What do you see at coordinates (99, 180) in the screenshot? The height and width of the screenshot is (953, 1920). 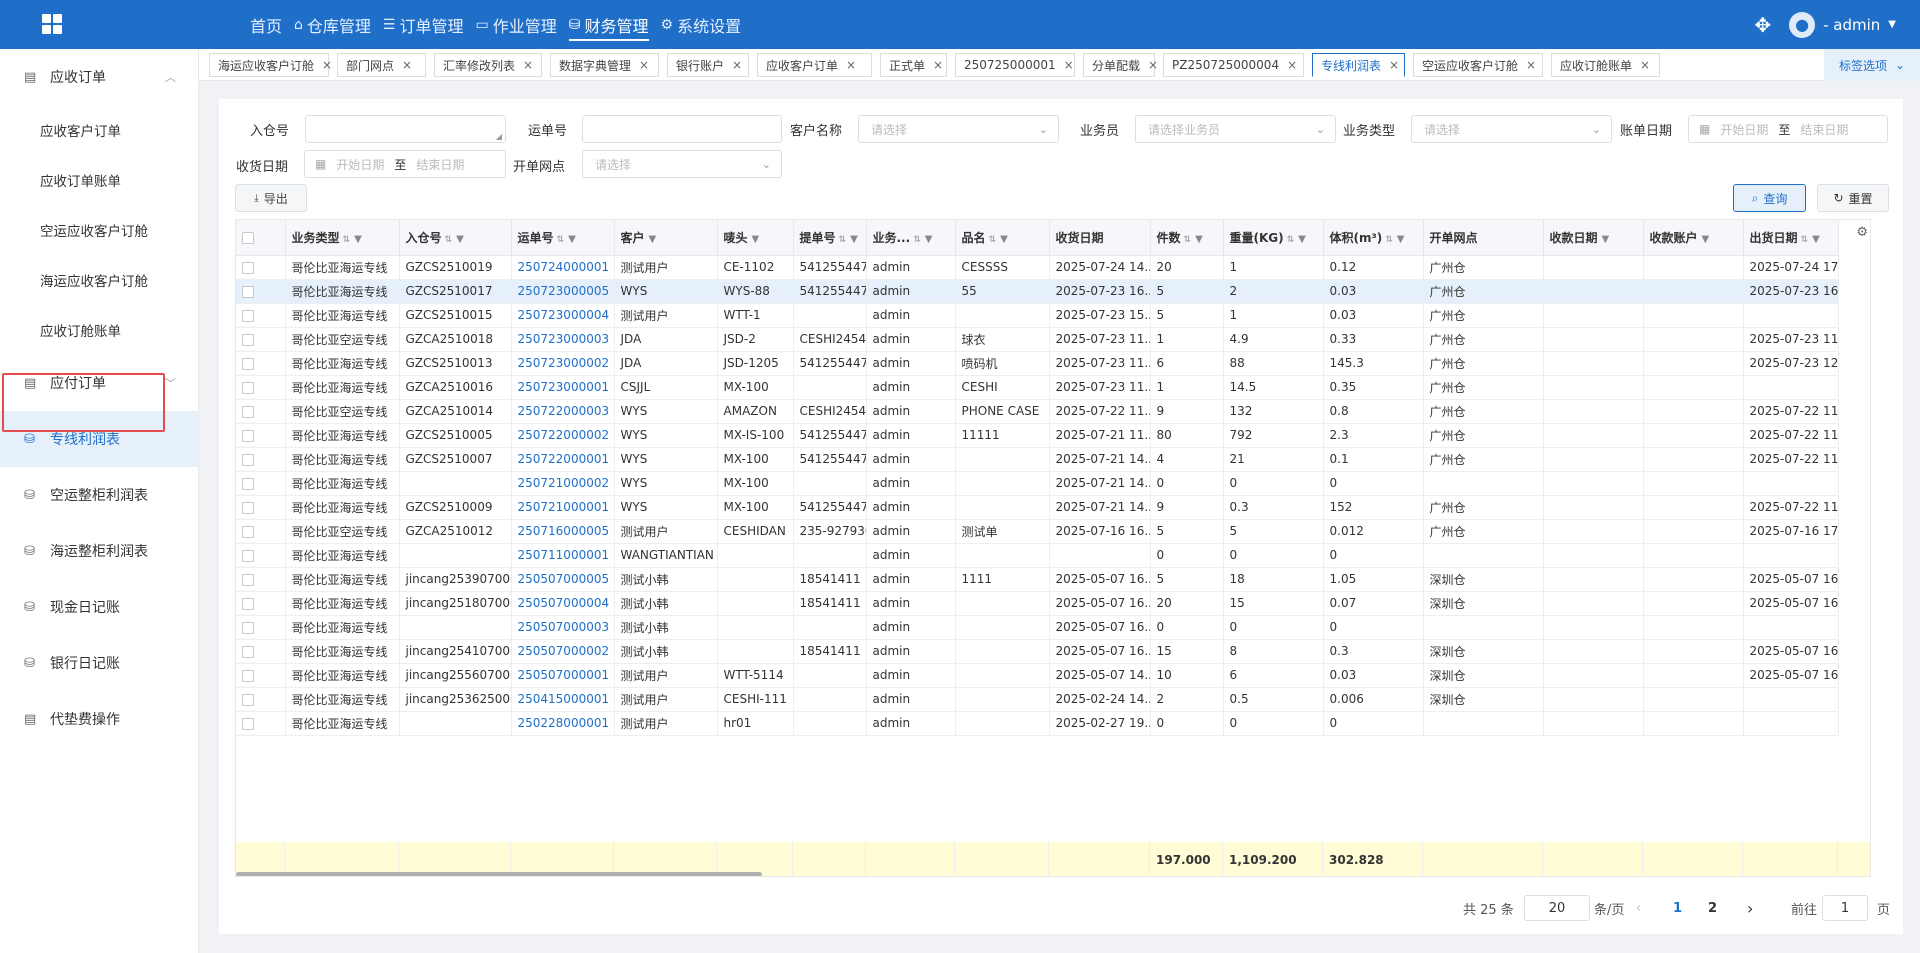 I see `sidebar-item: 应收订单账单` at bounding box center [99, 180].